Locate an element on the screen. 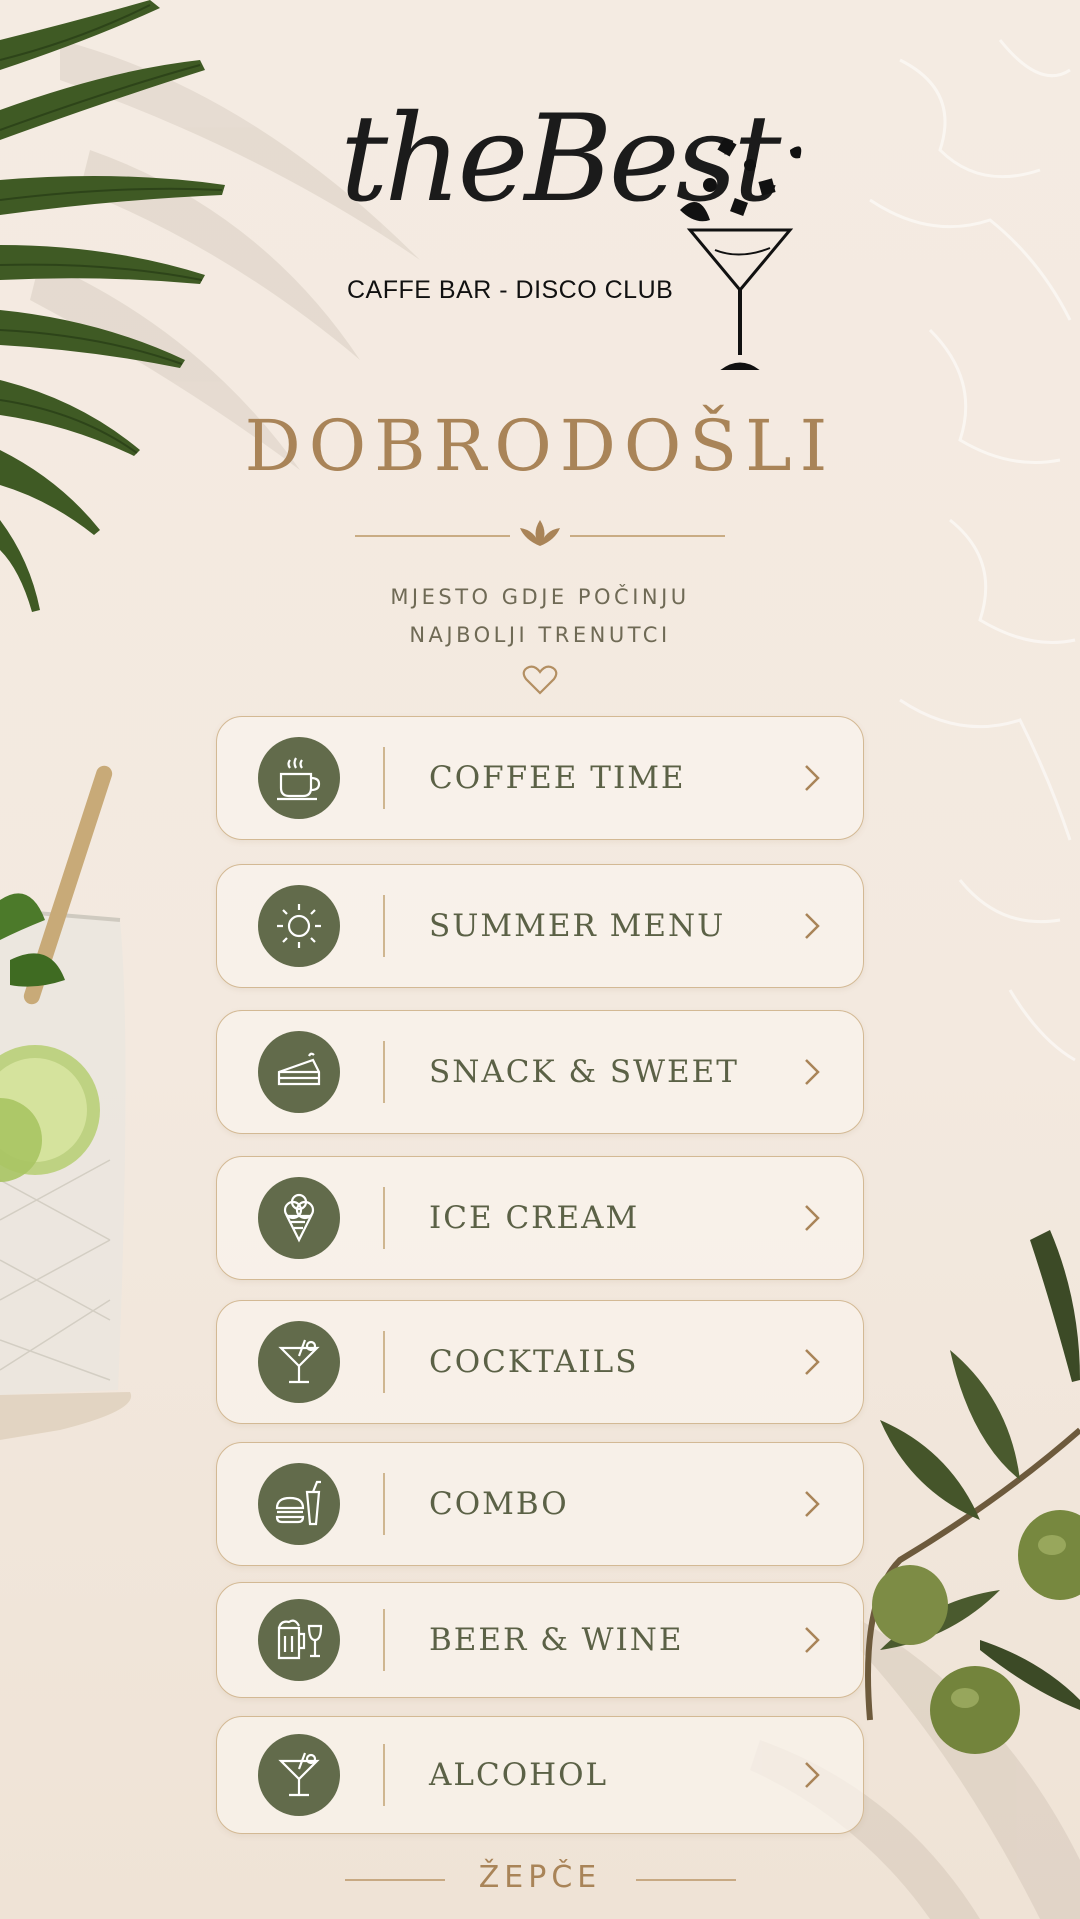 The width and height of the screenshot is (1080, 1919). footer: ŽEPČE is located at coordinates (540, 1880).